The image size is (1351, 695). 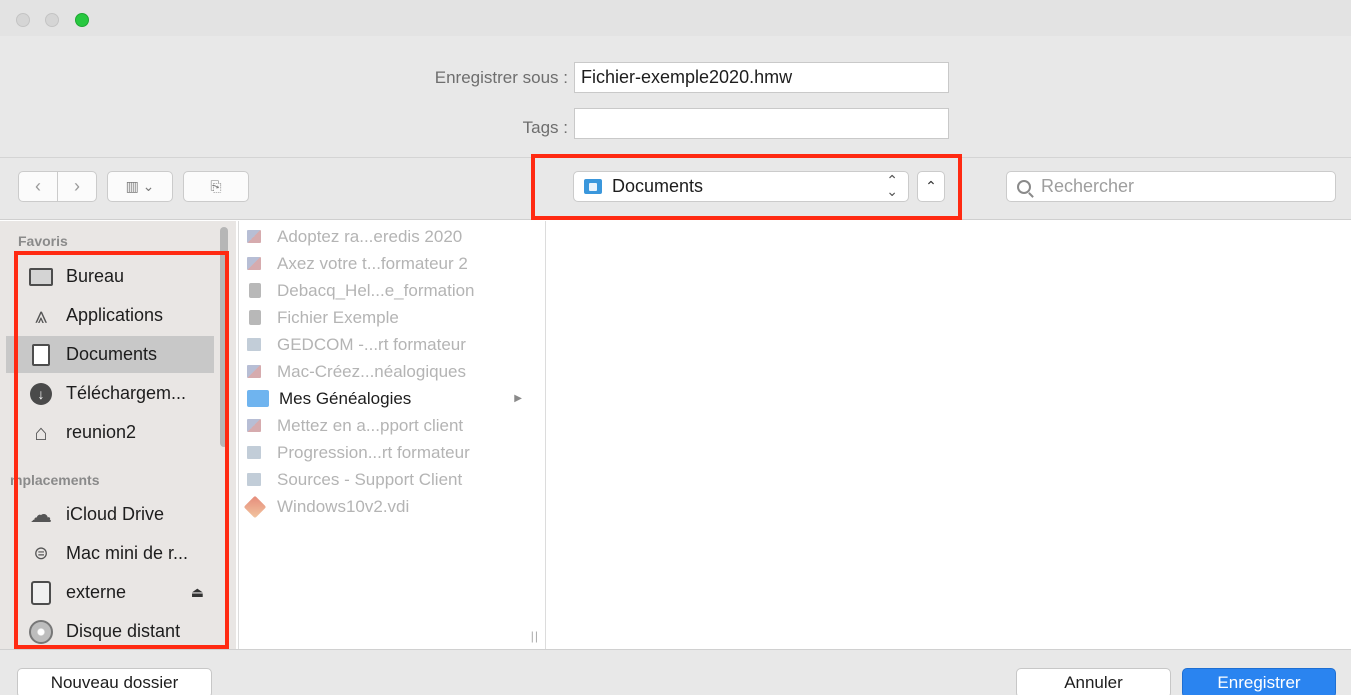 I want to click on sidebar-item-applications: ⩓ Applications, so click(x=110, y=315).